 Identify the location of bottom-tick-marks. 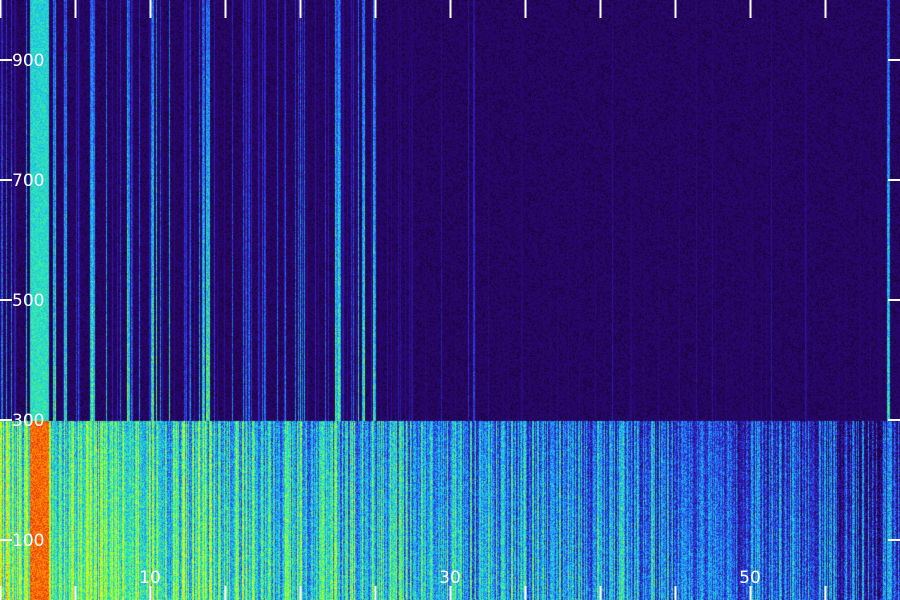
(413, 593).